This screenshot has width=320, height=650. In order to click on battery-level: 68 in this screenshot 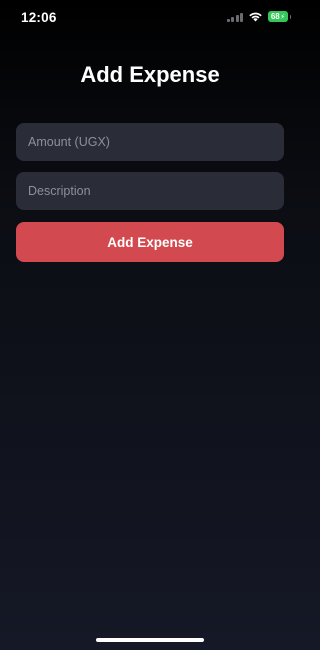, I will do `click(275, 16)`.